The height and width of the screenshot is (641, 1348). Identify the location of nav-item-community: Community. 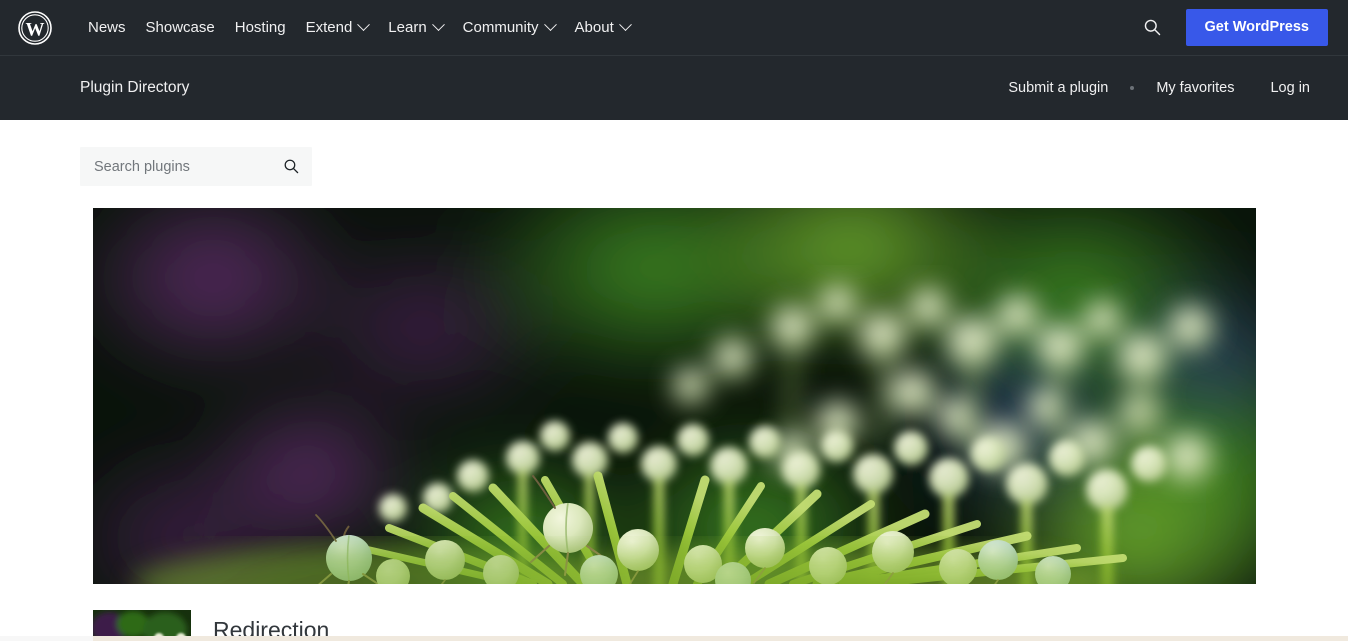
(509, 27).